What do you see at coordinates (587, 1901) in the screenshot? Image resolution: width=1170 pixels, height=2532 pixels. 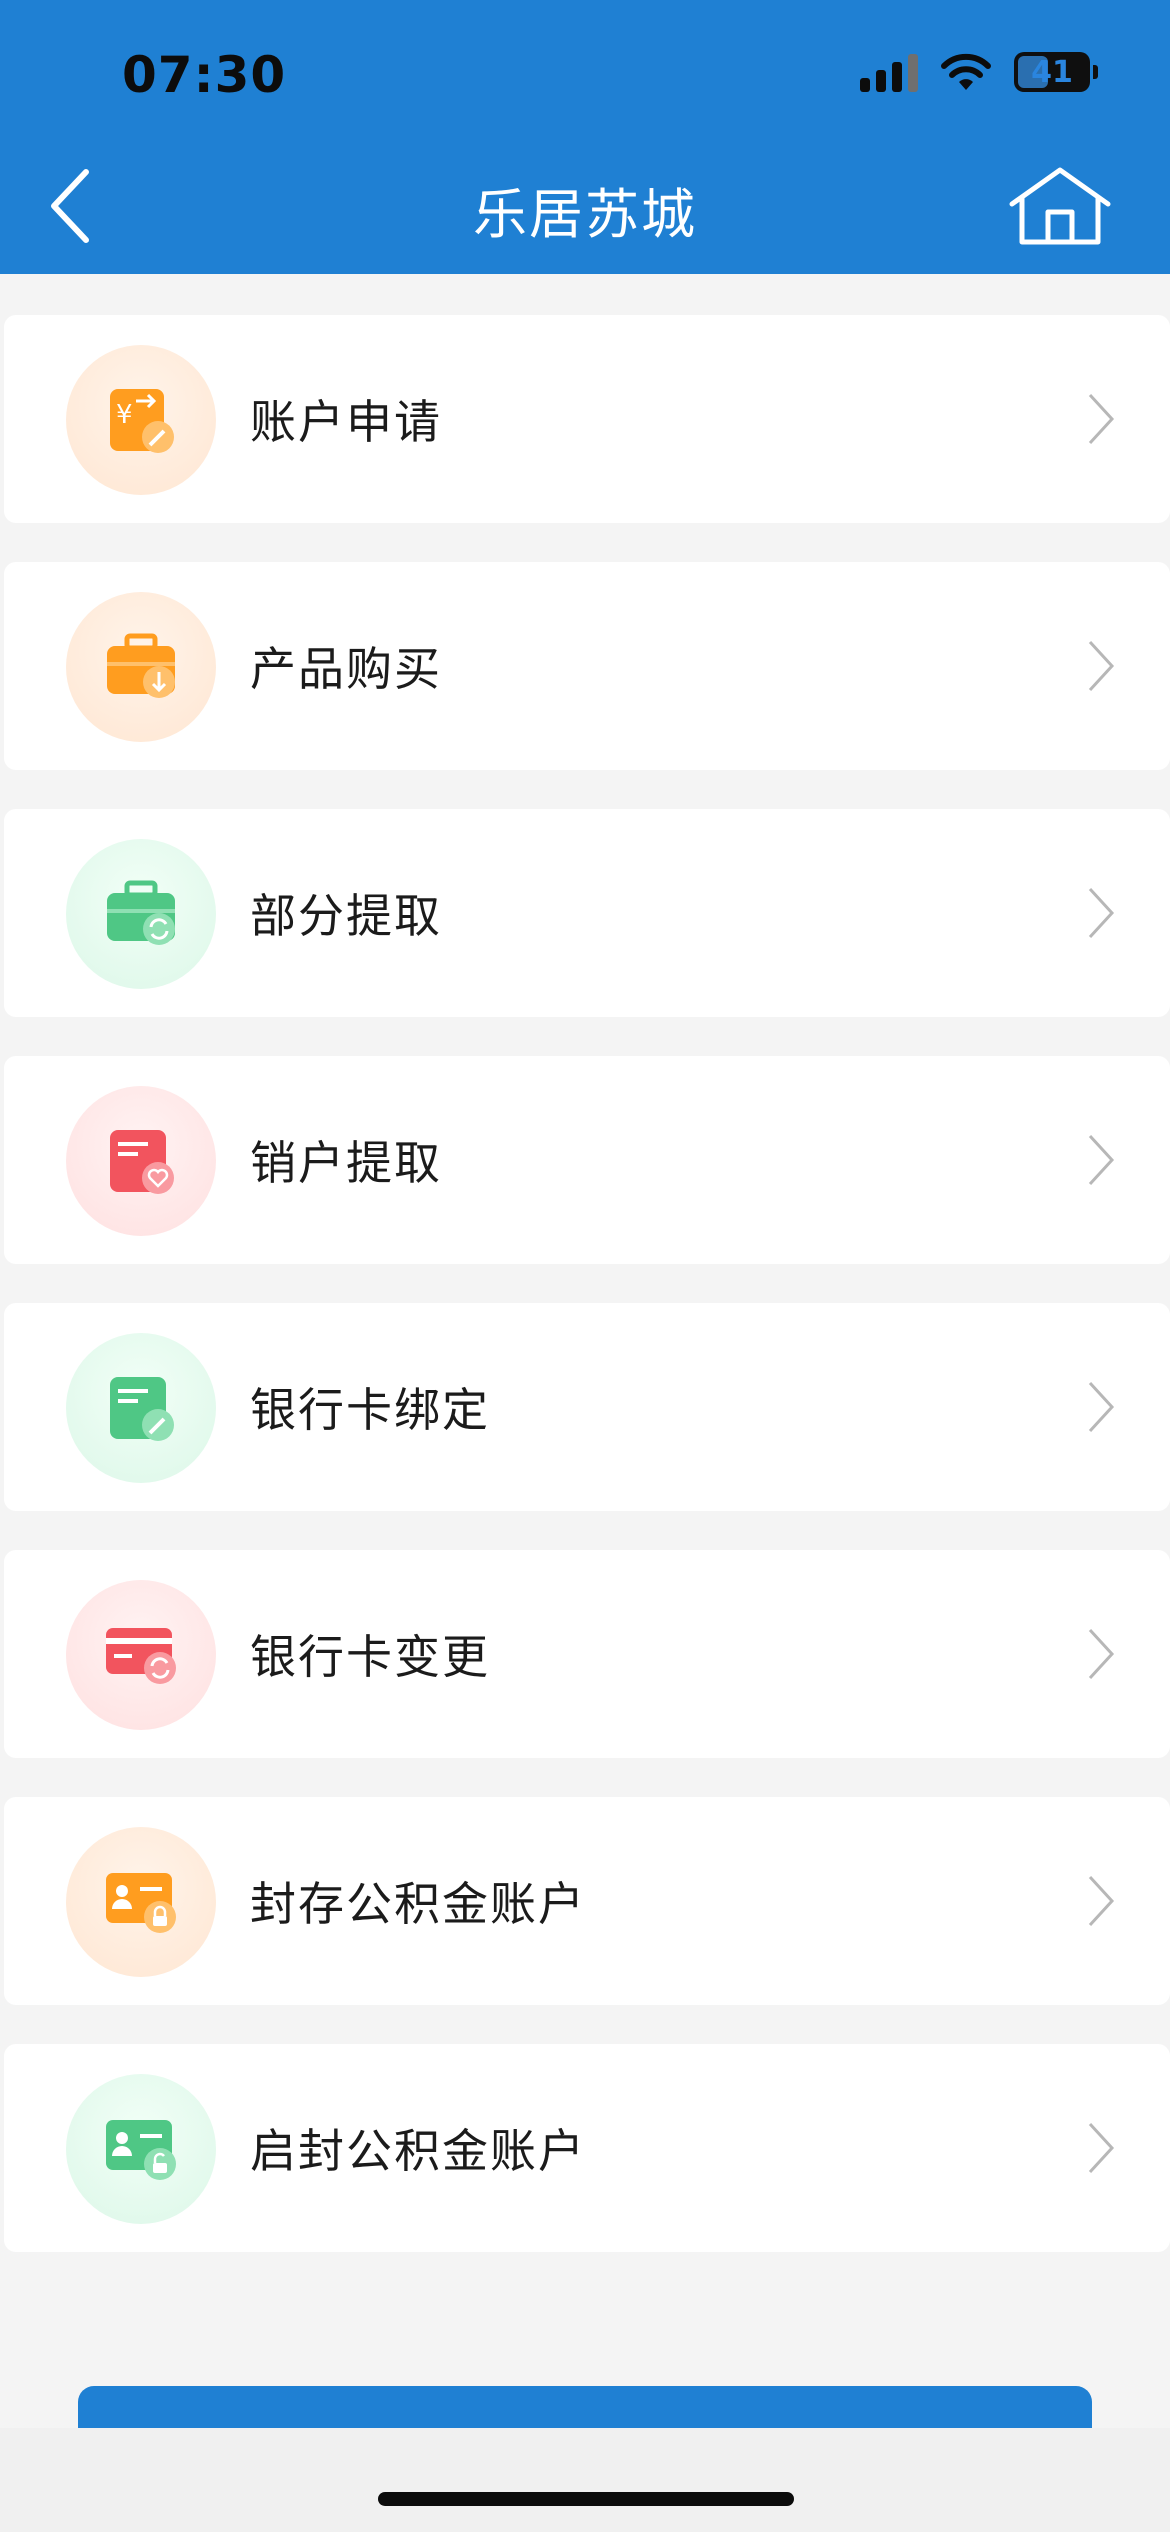 I see `menu-item-seal-account: 封存公积金账户` at bounding box center [587, 1901].